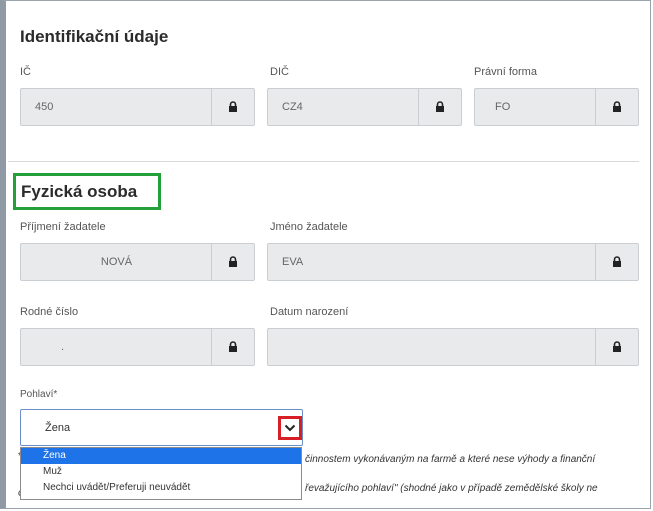 This screenshot has height=511, width=653. Describe the element at coordinates (453, 262) in the screenshot. I see `firstname-field: EVA` at that location.